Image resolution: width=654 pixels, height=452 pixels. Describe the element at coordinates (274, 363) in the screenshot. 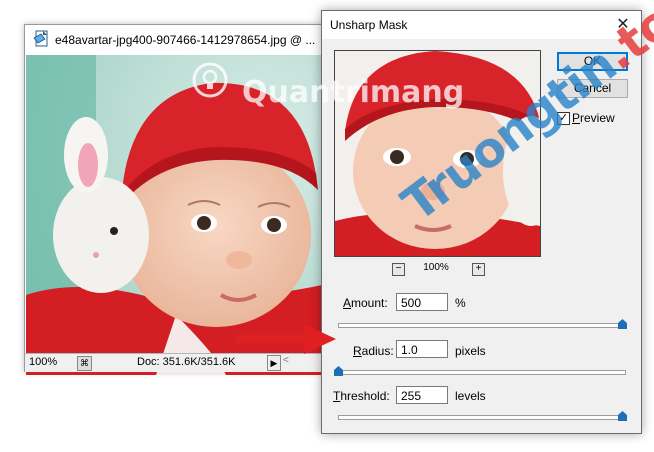

I see `status-menu-arrow-icon: ▶` at that location.